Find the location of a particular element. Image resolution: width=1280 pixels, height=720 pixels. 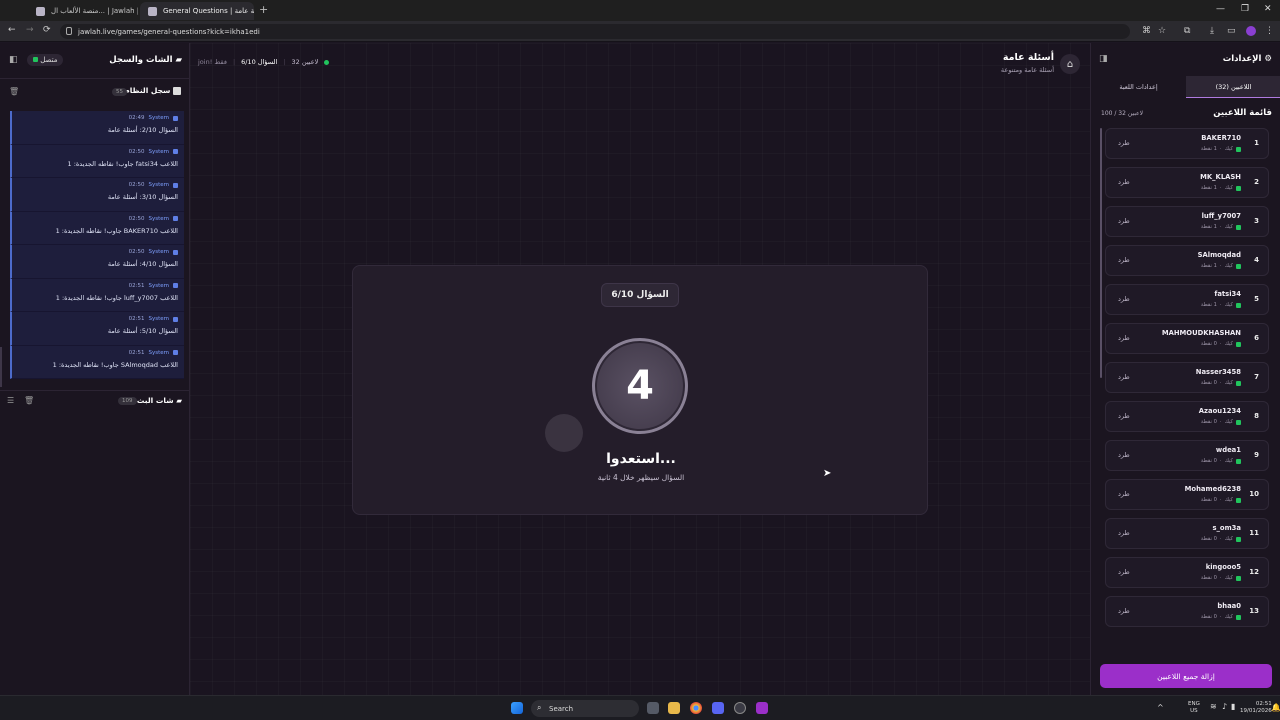

browser-tab-2: General Questions | أسئلة عامة ✕ is located at coordinates (197, 11).